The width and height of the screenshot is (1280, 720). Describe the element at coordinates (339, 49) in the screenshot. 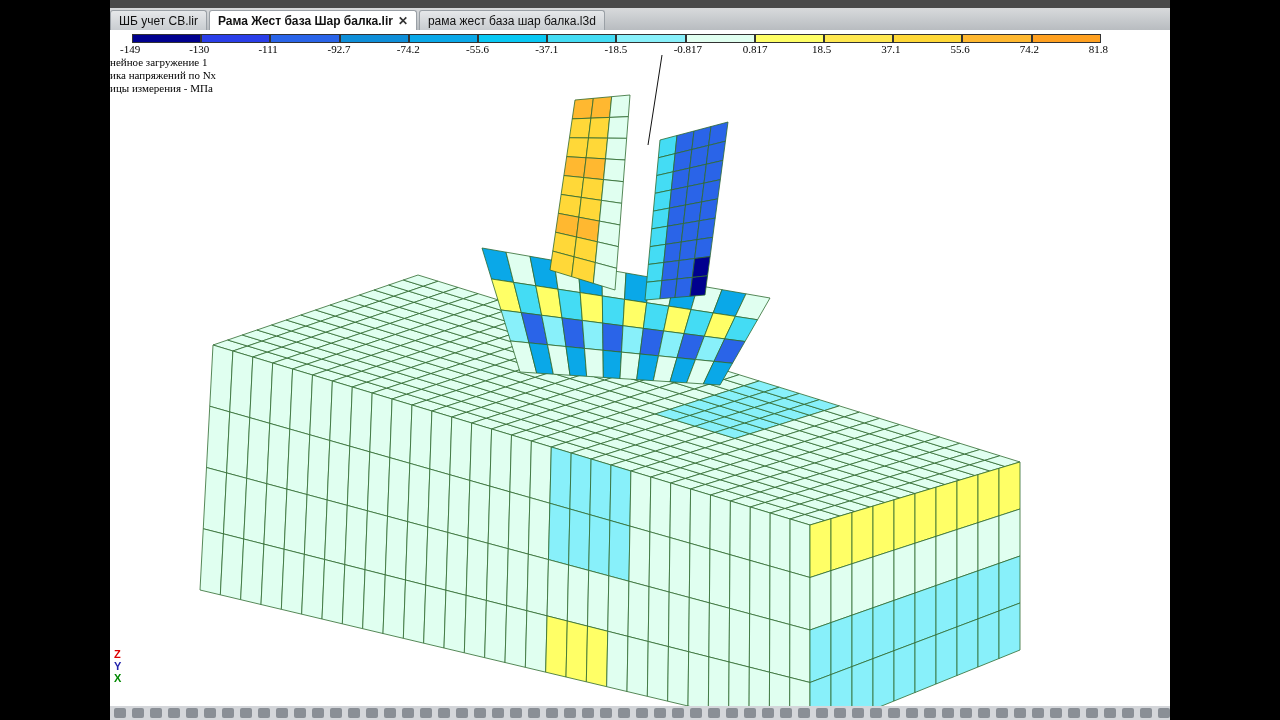

I see `legend-value: -92.7` at that location.